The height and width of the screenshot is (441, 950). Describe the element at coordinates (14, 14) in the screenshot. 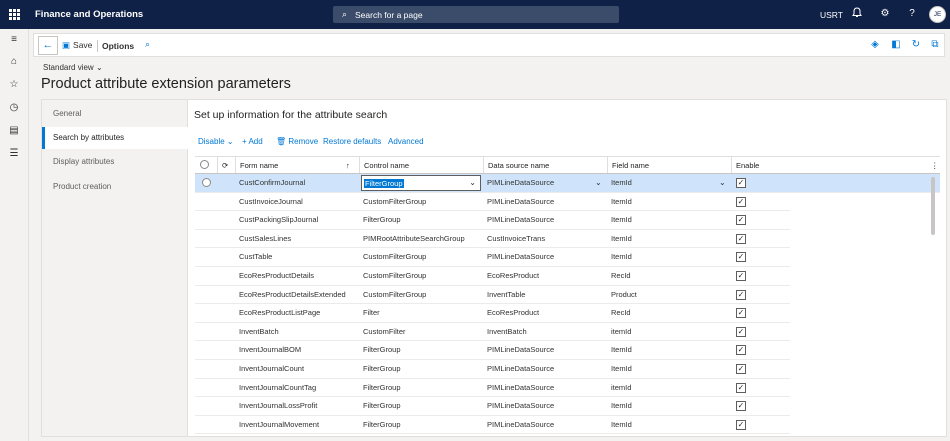

I see `app-launcher-icon` at that location.